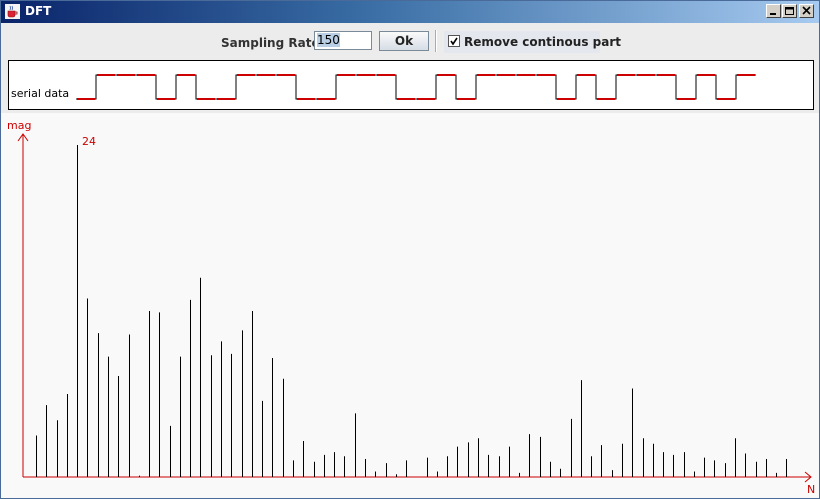 This screenshot has width=820, height=499. What do you see at coordinates (773, 11) in the screenshot?
I see `minimize-button` at bounding box center [773, 11].